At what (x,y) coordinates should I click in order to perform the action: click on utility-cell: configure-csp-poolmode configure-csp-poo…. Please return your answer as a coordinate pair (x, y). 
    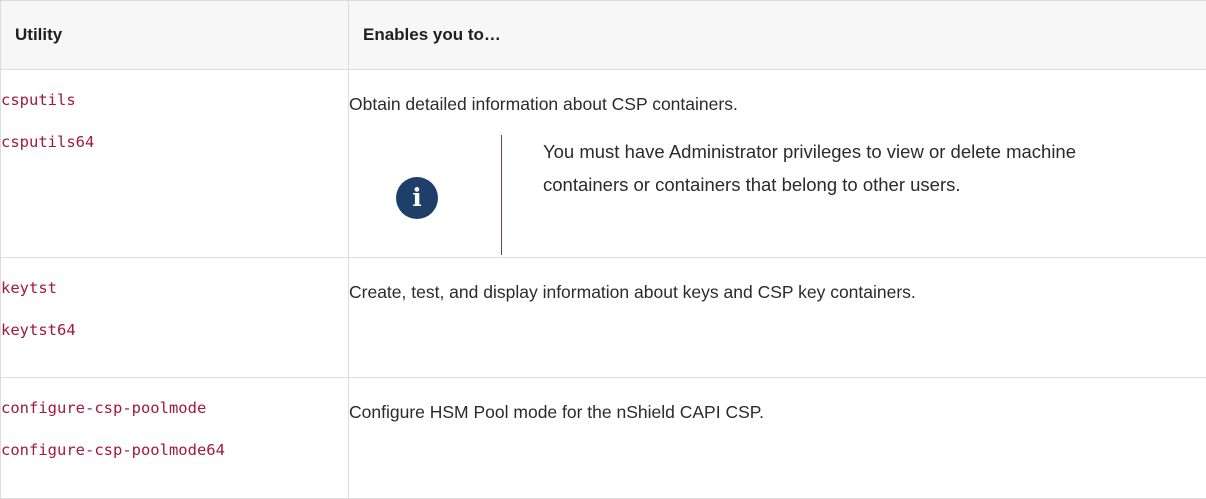
    Looking at the image, I should click on (175, 438).